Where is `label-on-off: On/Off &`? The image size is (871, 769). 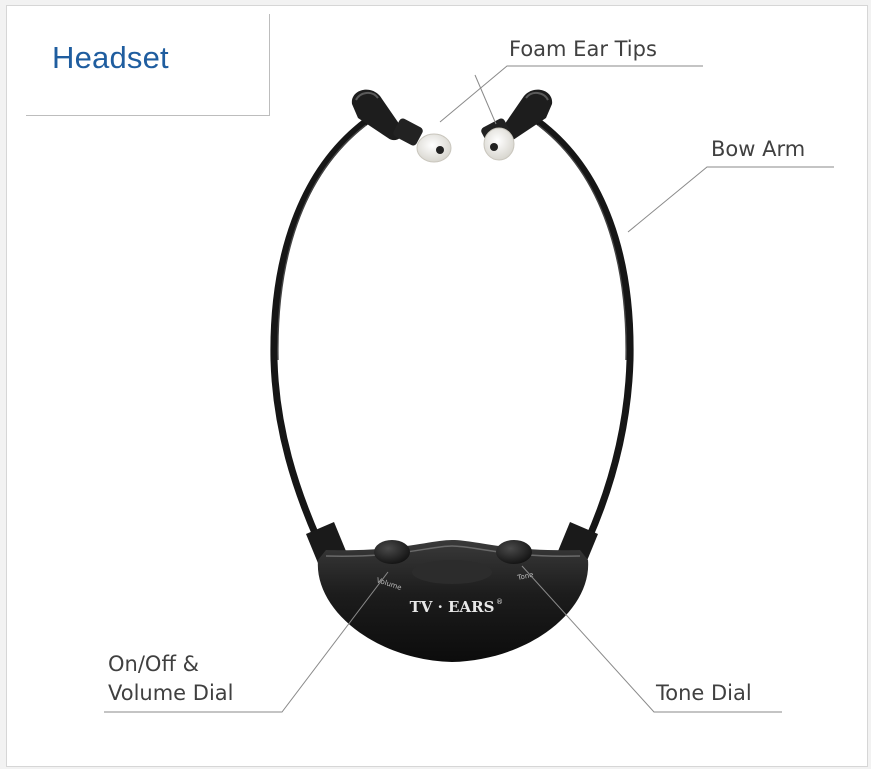
label-on-off: On/Off & is located at coordinates (153, 664).